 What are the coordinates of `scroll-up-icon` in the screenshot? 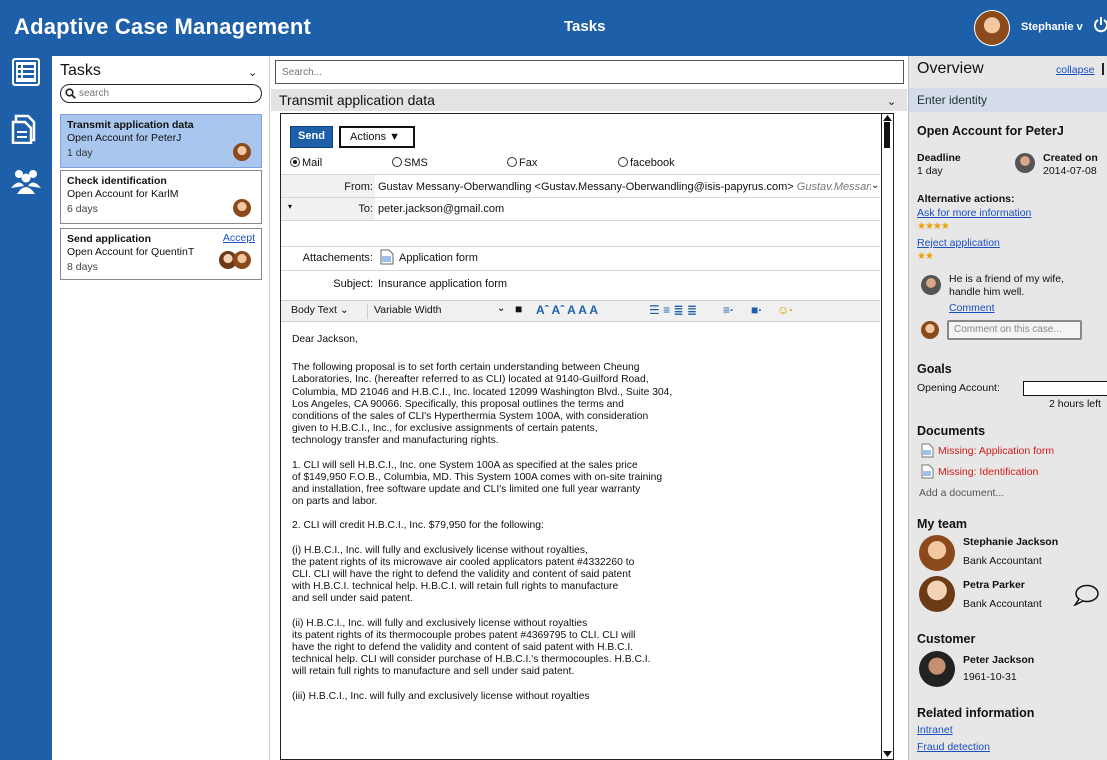 It's located at (887, 117).